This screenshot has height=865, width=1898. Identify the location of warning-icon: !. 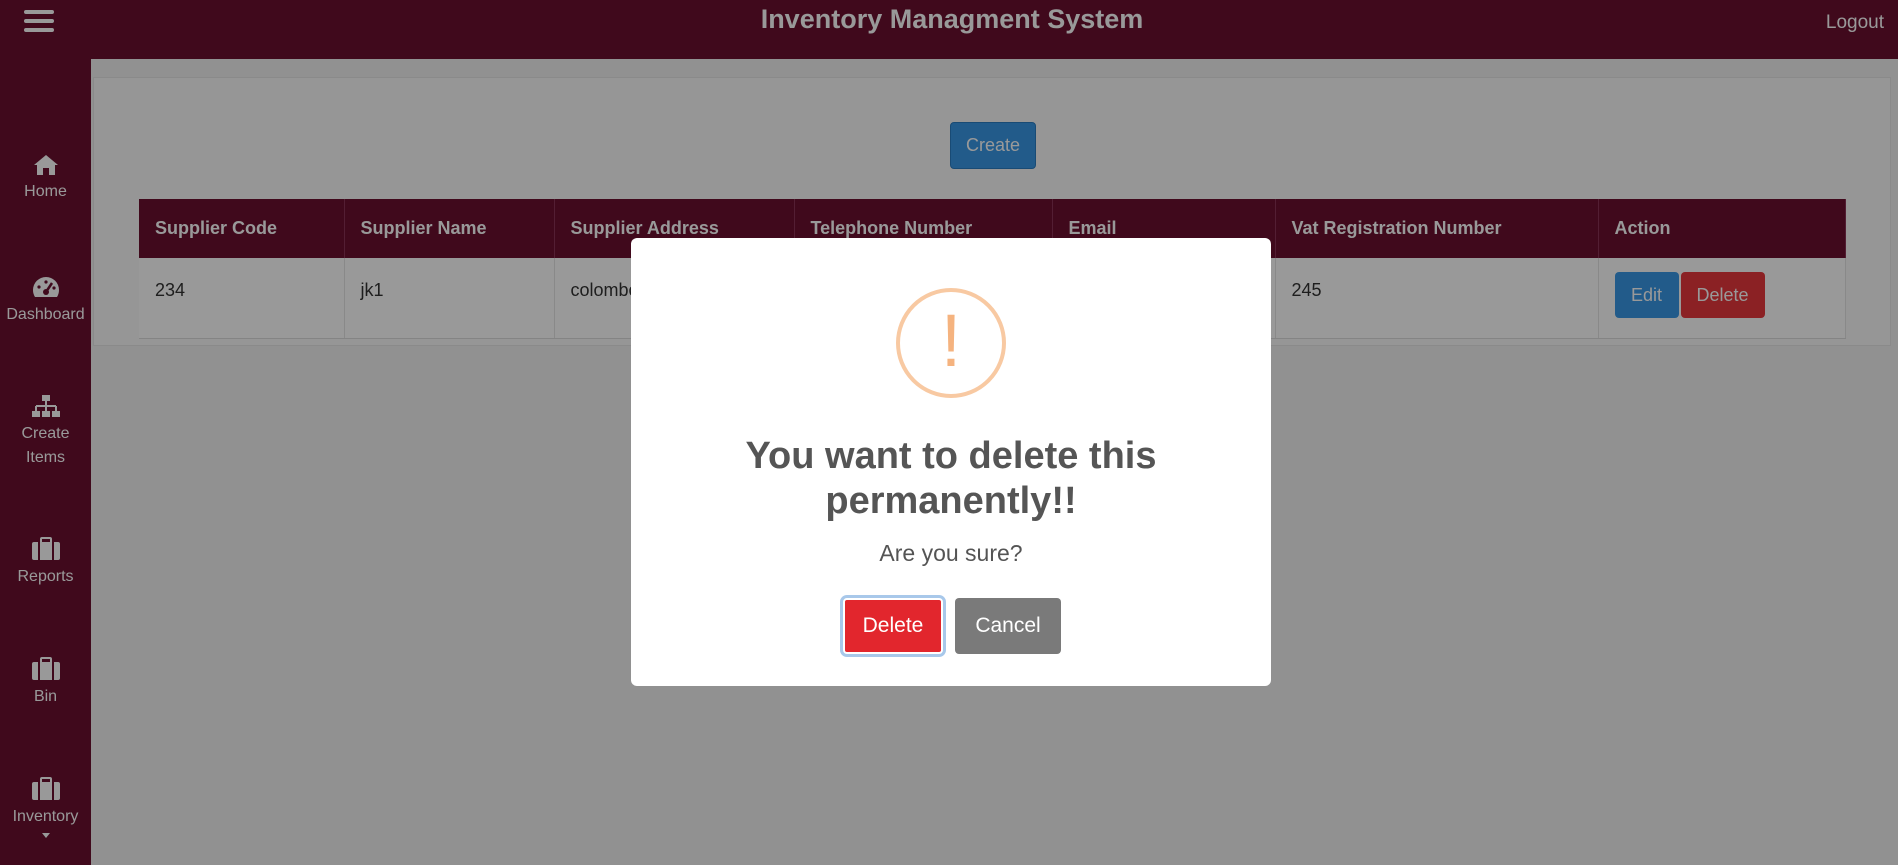
(951, 343).